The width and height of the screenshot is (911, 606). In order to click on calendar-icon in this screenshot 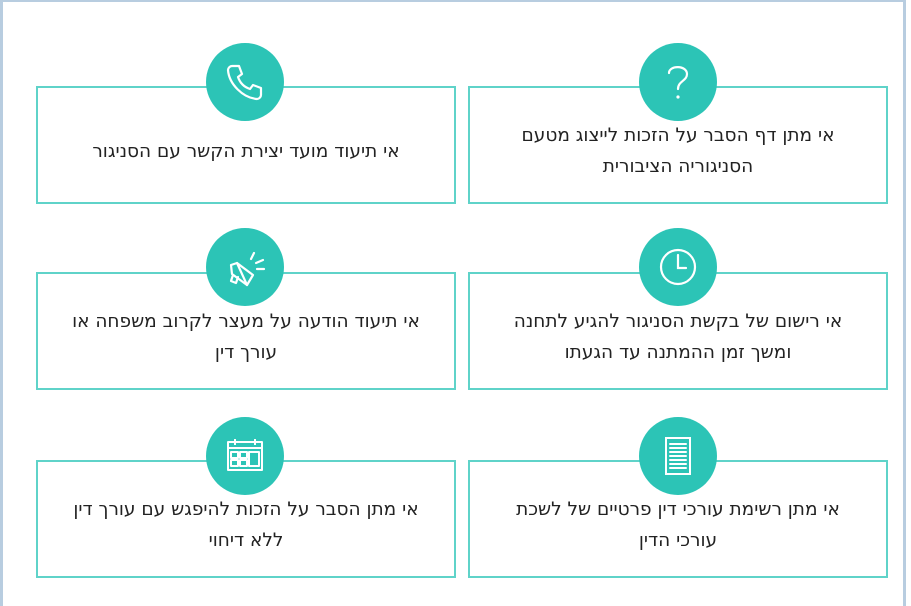, I will do `click(245, 456)`.